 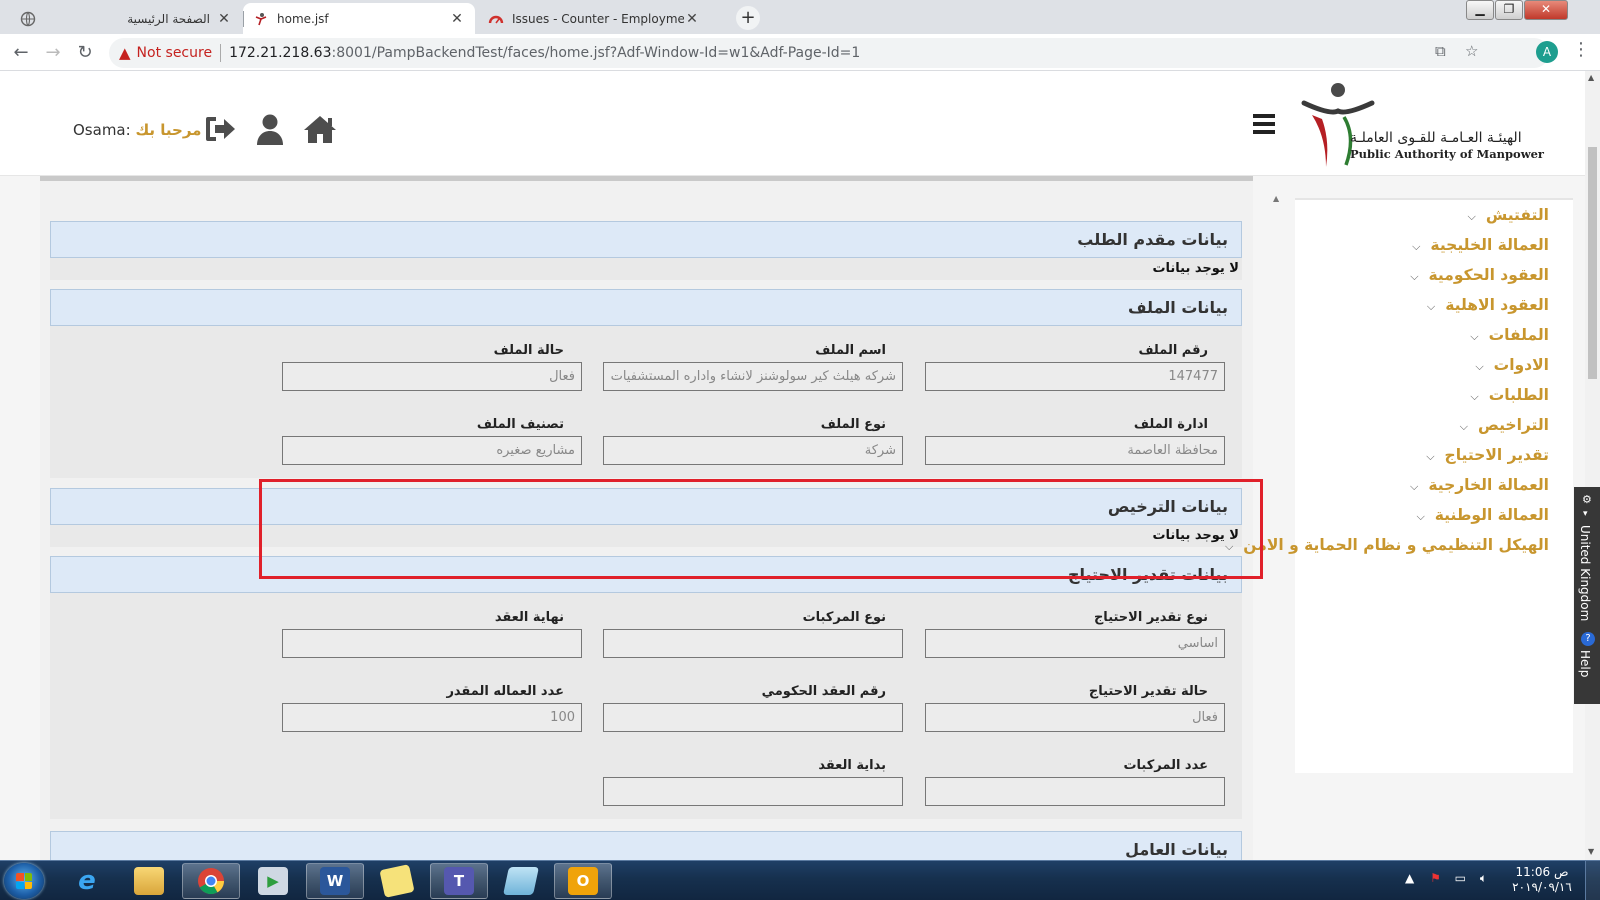 What do you see at coordinates (753, 791) in the screenshot?
I see `contract-start-field` at bounding box center [753, 791].